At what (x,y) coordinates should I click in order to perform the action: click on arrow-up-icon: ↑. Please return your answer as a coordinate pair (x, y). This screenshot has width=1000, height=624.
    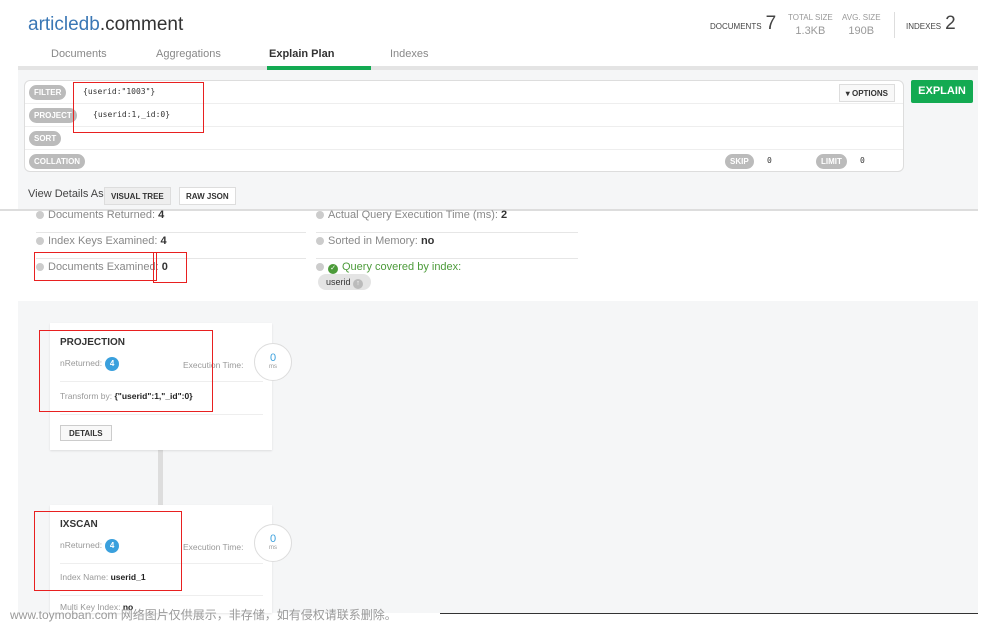
    Looking at the image, I should click on (358, 284).